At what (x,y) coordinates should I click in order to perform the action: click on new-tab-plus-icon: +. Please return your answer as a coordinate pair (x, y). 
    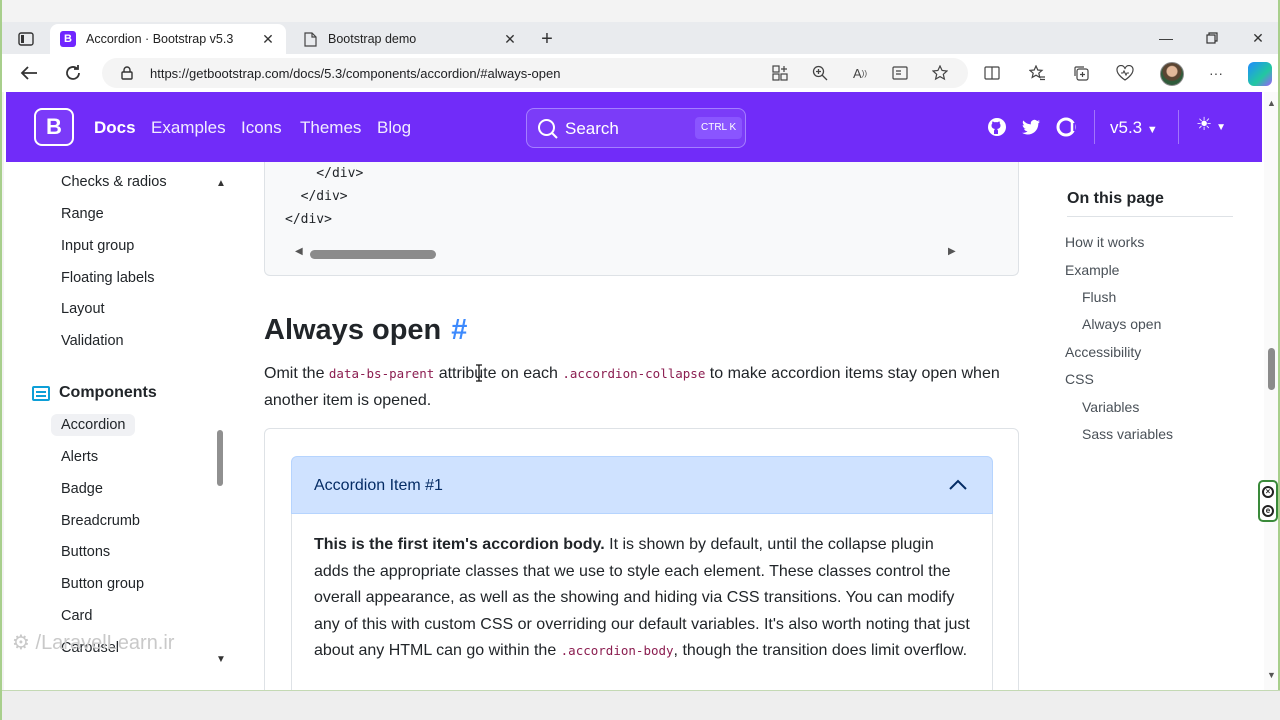
    Looking at the image, I should click on (547, 39).